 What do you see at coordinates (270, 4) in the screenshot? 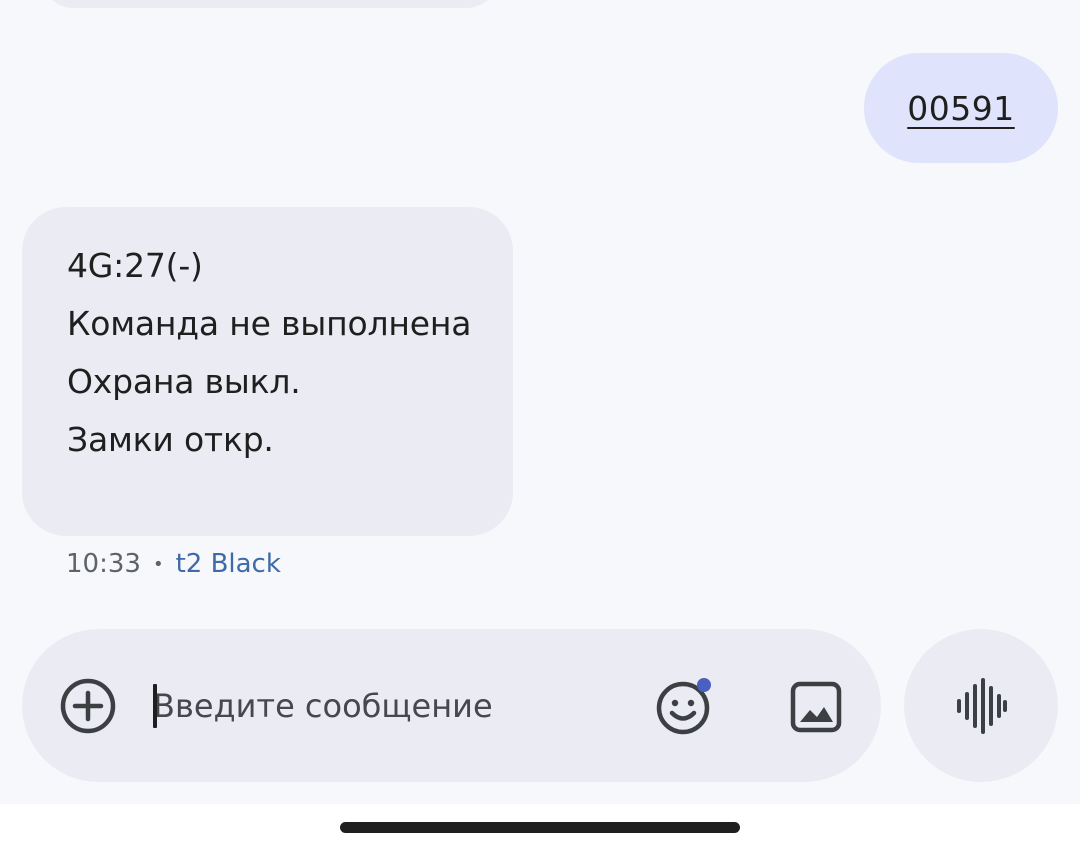
I see `previous-message-bubble` at bounding box center [270, 4].